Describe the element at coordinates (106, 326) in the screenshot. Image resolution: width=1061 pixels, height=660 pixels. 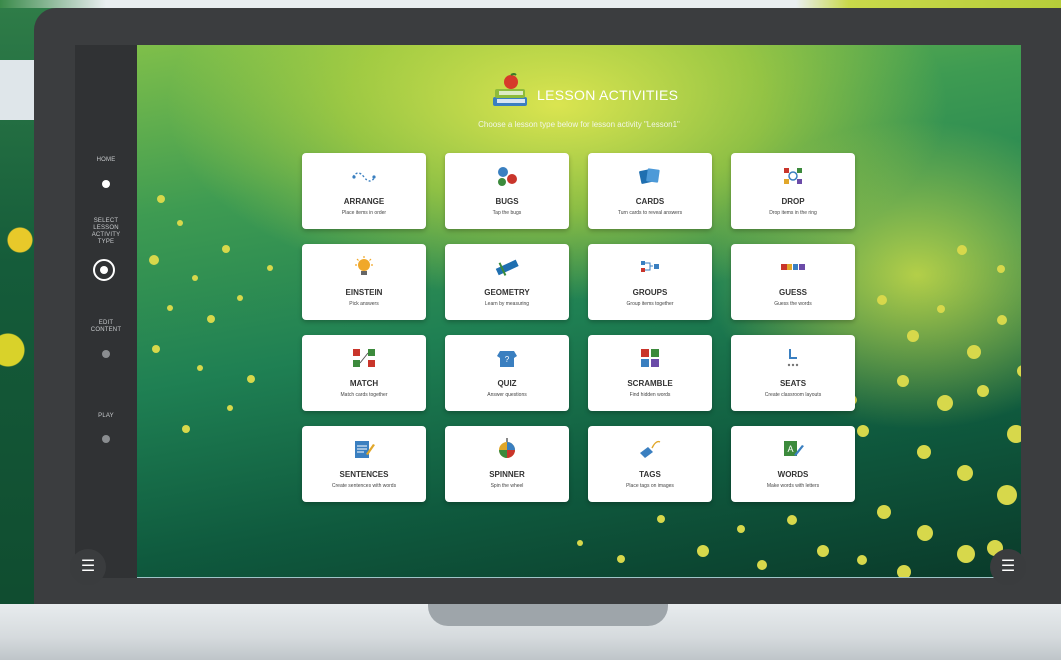
I see `step-label-edit-content: EDIT CONTENT` at that location.